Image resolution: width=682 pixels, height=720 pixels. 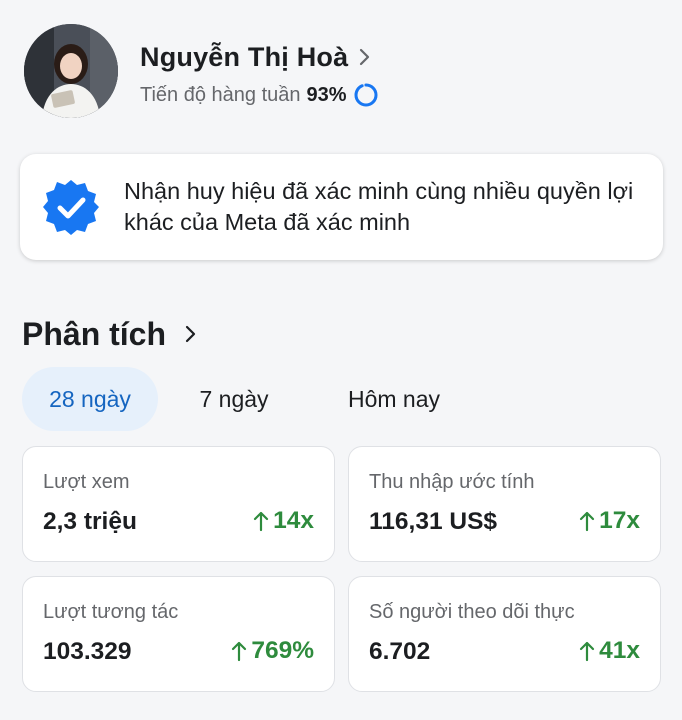 What do you see at coordinates (619, 650) in the screenshot?
I see `stat-change-value: 41x` at bounding box center [619, 650].